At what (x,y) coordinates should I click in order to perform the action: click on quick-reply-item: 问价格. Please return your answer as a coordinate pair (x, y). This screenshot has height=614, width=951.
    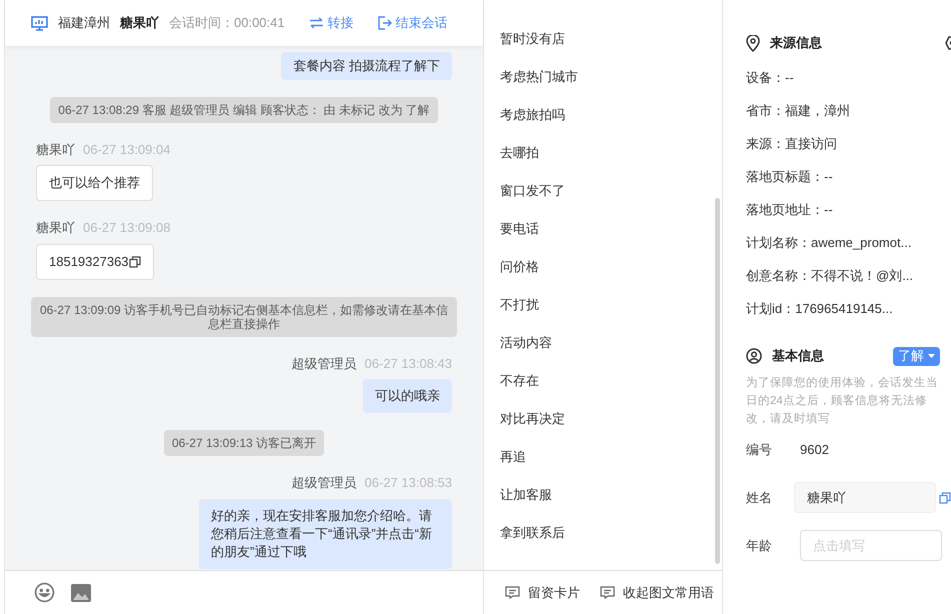
    Looking at the image, I should click on (611, 267).